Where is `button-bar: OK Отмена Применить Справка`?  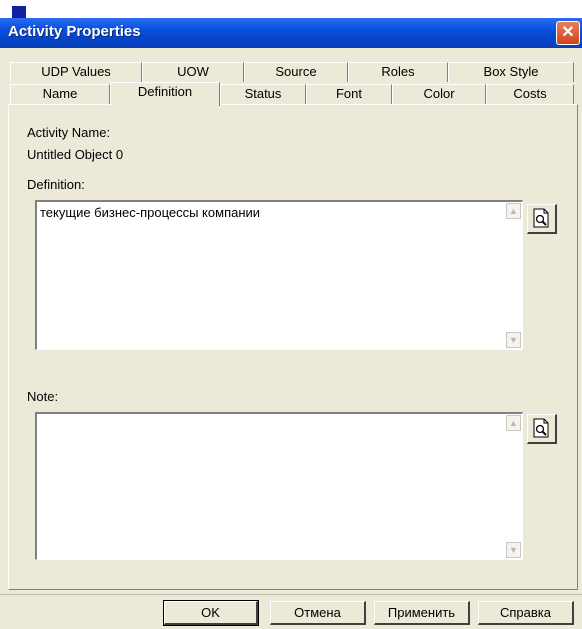 button-bar: OK Отмена Применить Справка is located at coordinates (291, 611).